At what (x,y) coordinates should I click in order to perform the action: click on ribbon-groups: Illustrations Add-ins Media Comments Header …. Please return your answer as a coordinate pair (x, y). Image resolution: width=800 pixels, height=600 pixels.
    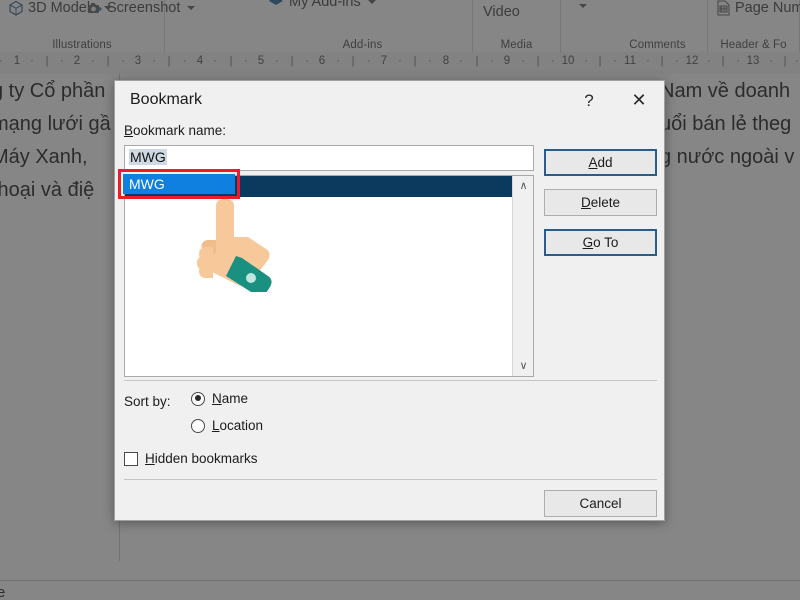
    Looking at the image, I should click on (400, 26).